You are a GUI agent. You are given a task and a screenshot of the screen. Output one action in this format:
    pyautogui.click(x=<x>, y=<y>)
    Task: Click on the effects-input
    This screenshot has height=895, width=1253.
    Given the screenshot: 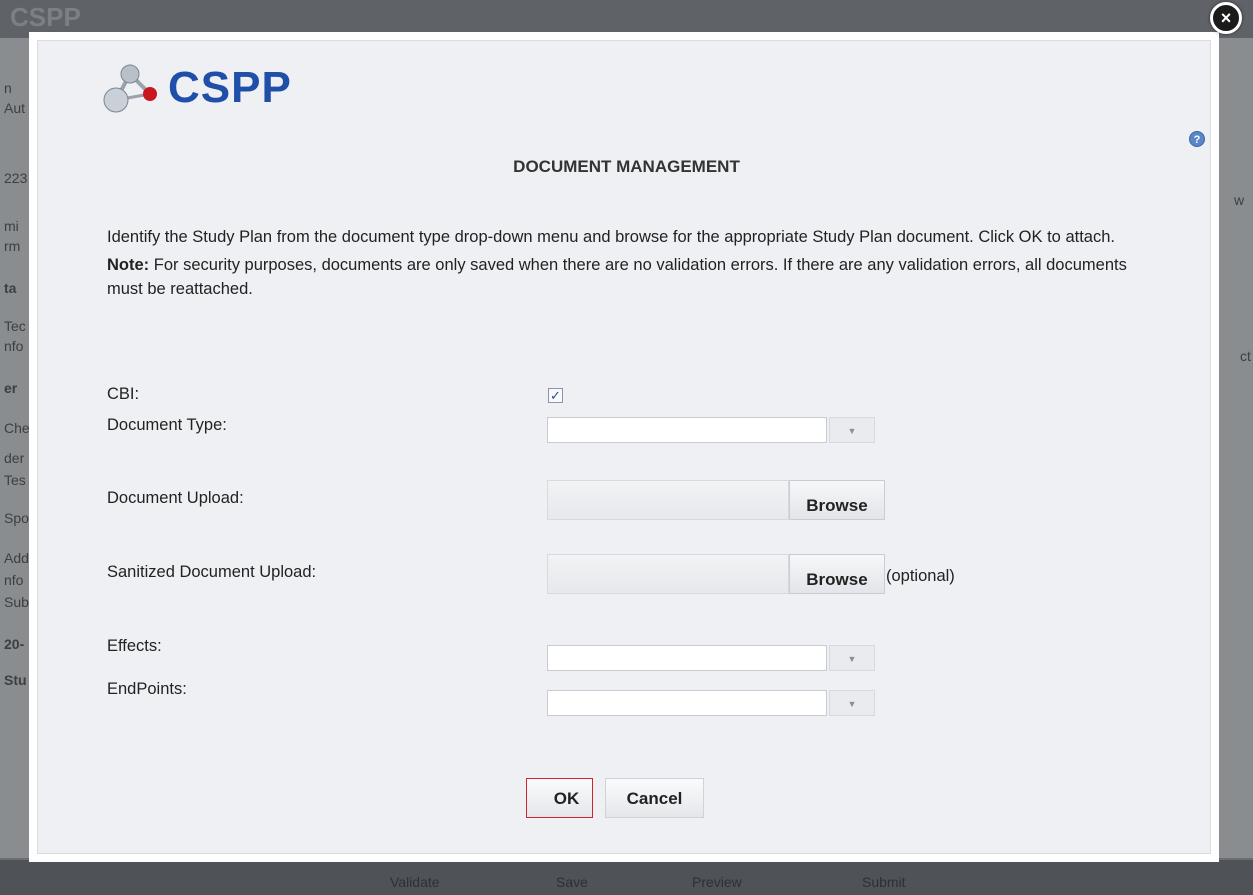 What is the action you would take?
    pyautogui.click(x=687, y=658)
    